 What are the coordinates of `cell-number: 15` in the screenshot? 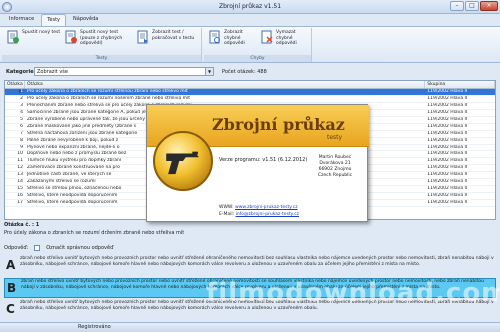 It's located at (20, 189).